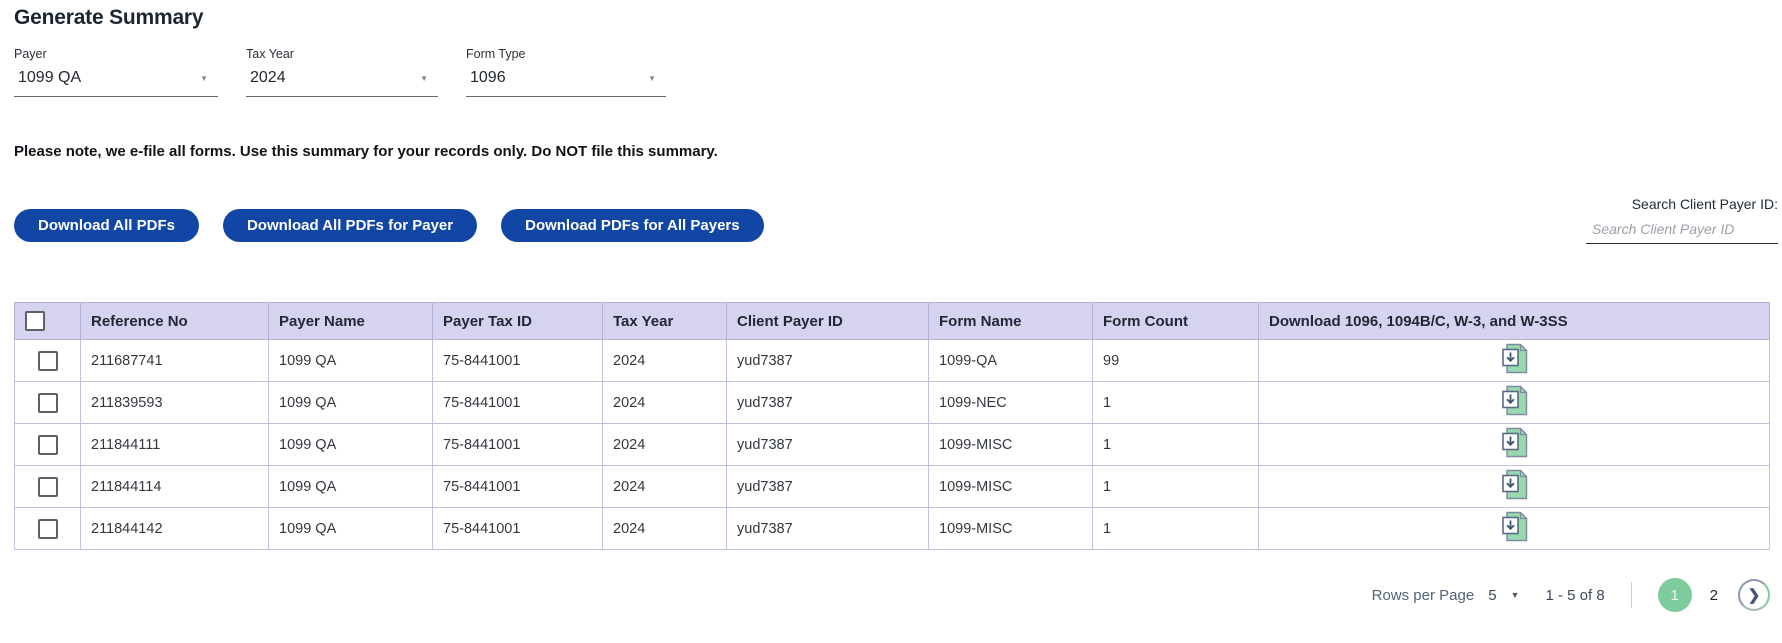  I want to click on form-type-select: 1096 ▼, so click(566, 80).